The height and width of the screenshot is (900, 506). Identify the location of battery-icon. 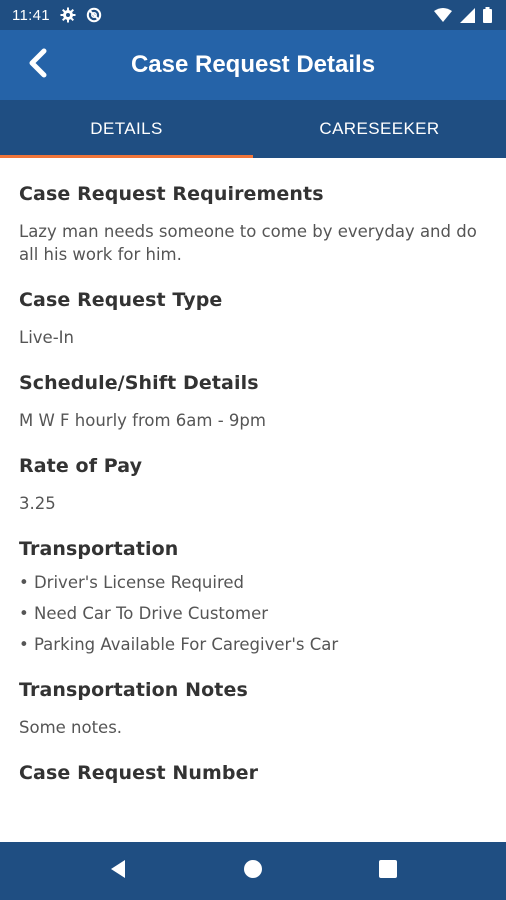
(487, 15).